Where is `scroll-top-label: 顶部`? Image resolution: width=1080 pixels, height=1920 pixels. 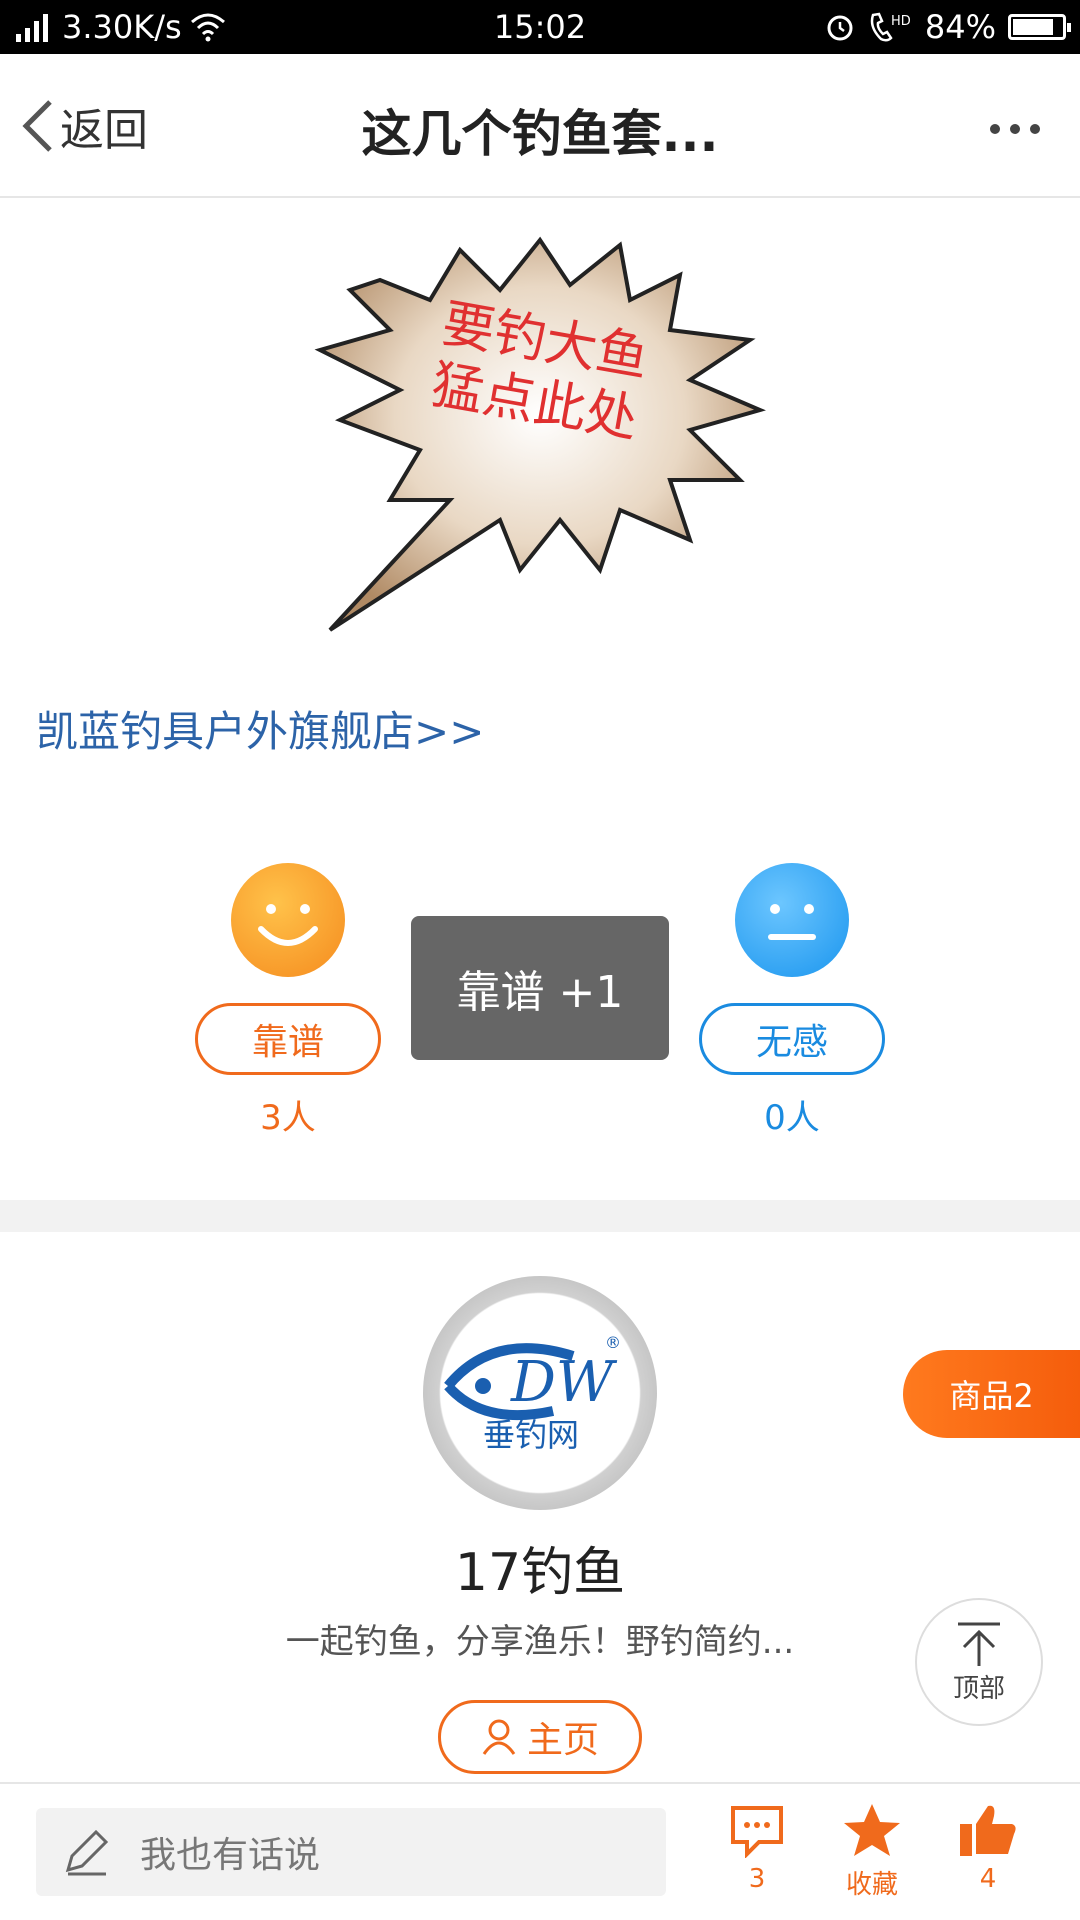
scroll-top-label: 顶部 is located at coordinates (978, 1688).